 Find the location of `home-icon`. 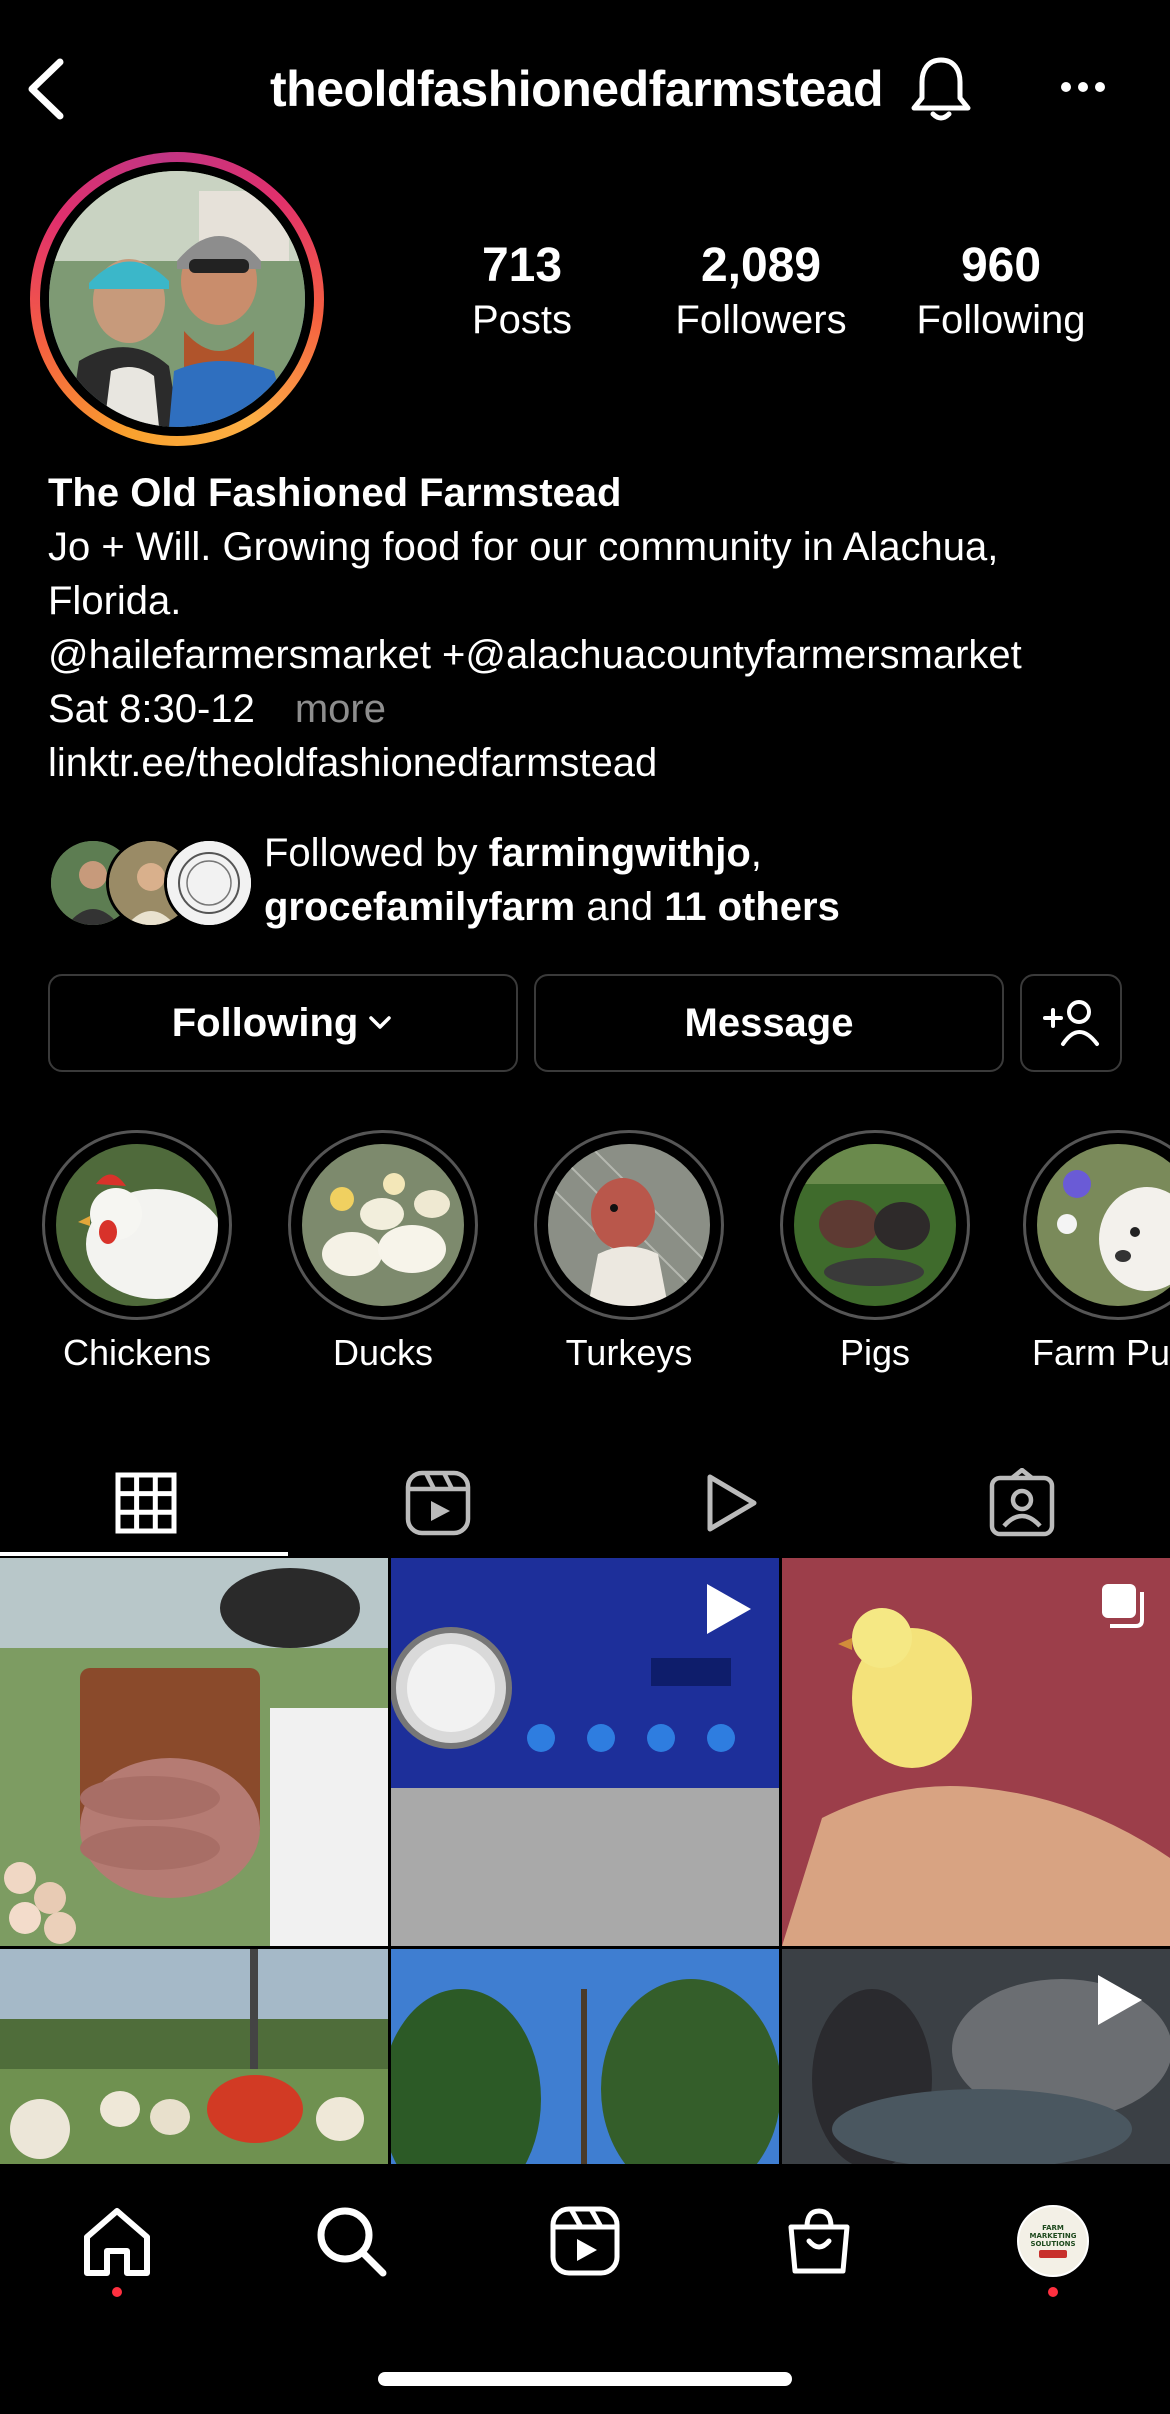

home-icon is located at coordinates (117, 2242).